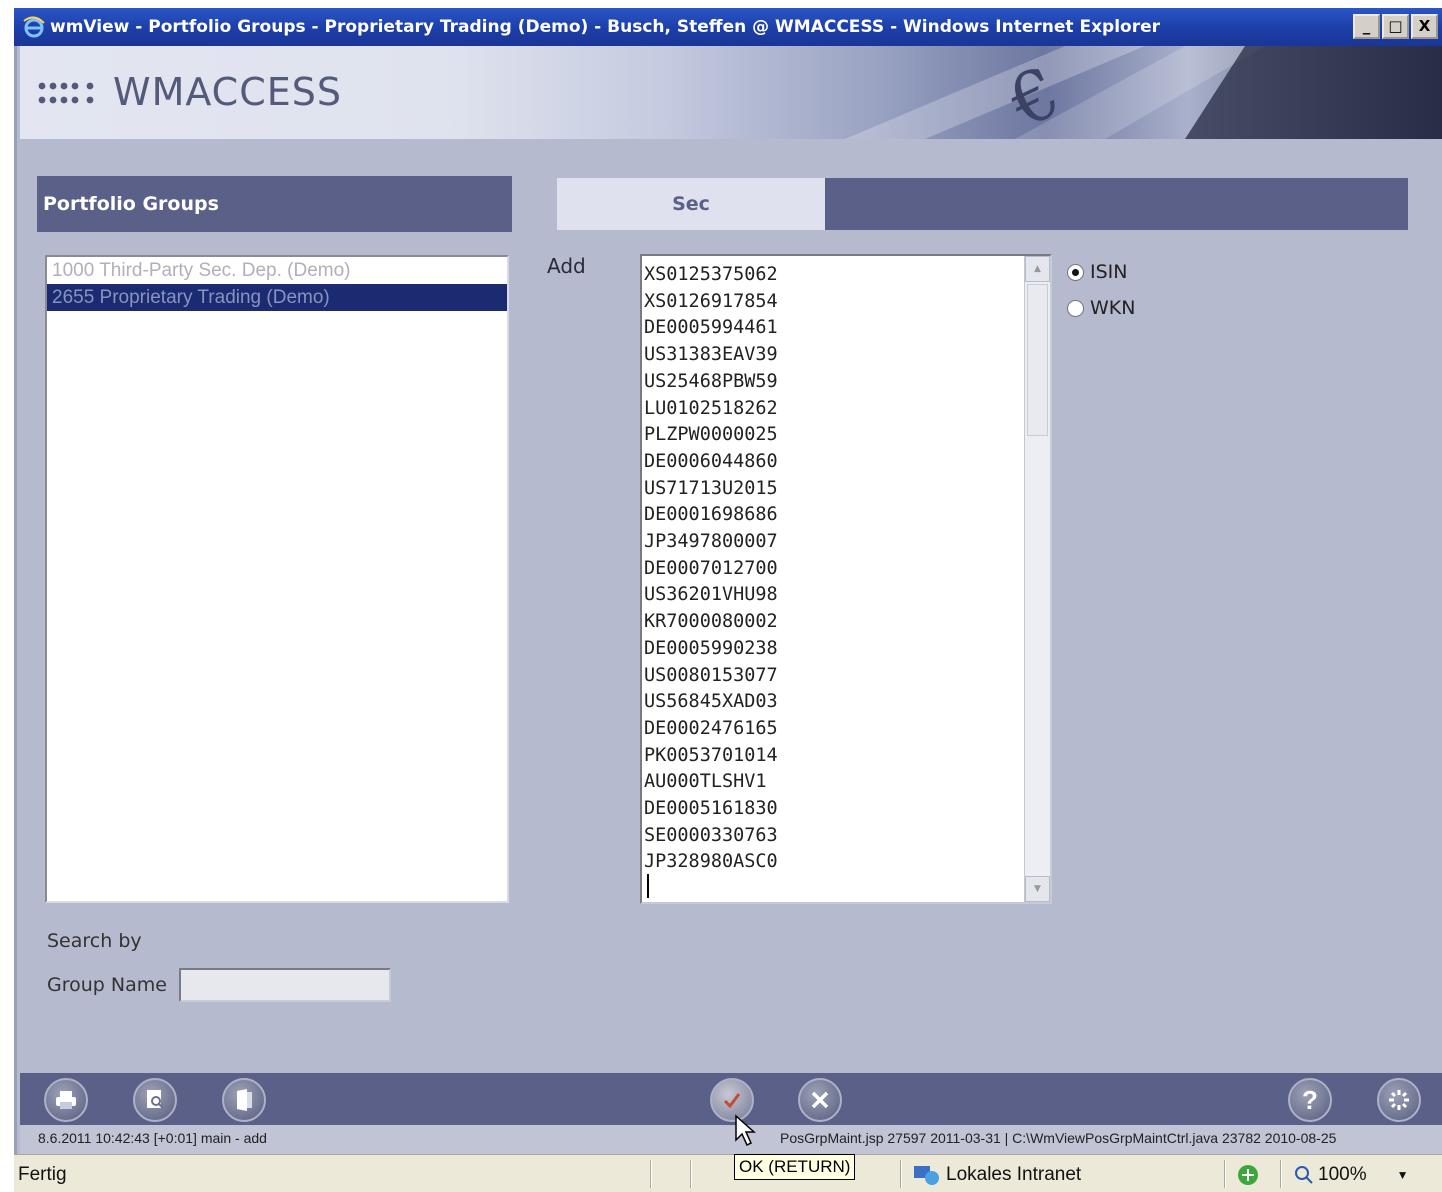 This screenshot has height=1192, width=1442. I want to click on radio-button-unchecked, so click(1075, 308).